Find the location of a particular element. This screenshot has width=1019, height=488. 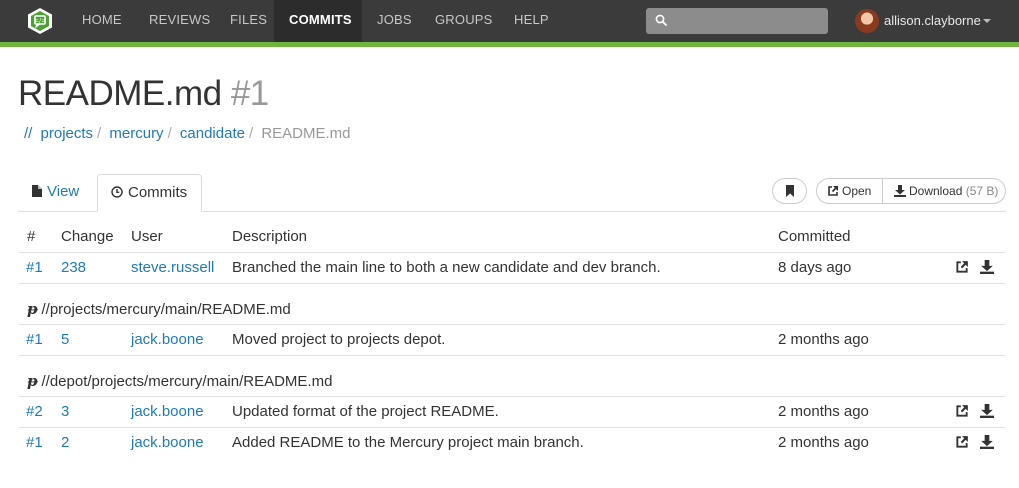

tab-view-label: View is located at coordinates (63, 191).